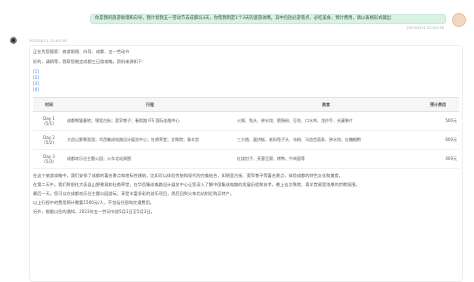  I want to click on cost-cell: 600元, so click(438, 140).